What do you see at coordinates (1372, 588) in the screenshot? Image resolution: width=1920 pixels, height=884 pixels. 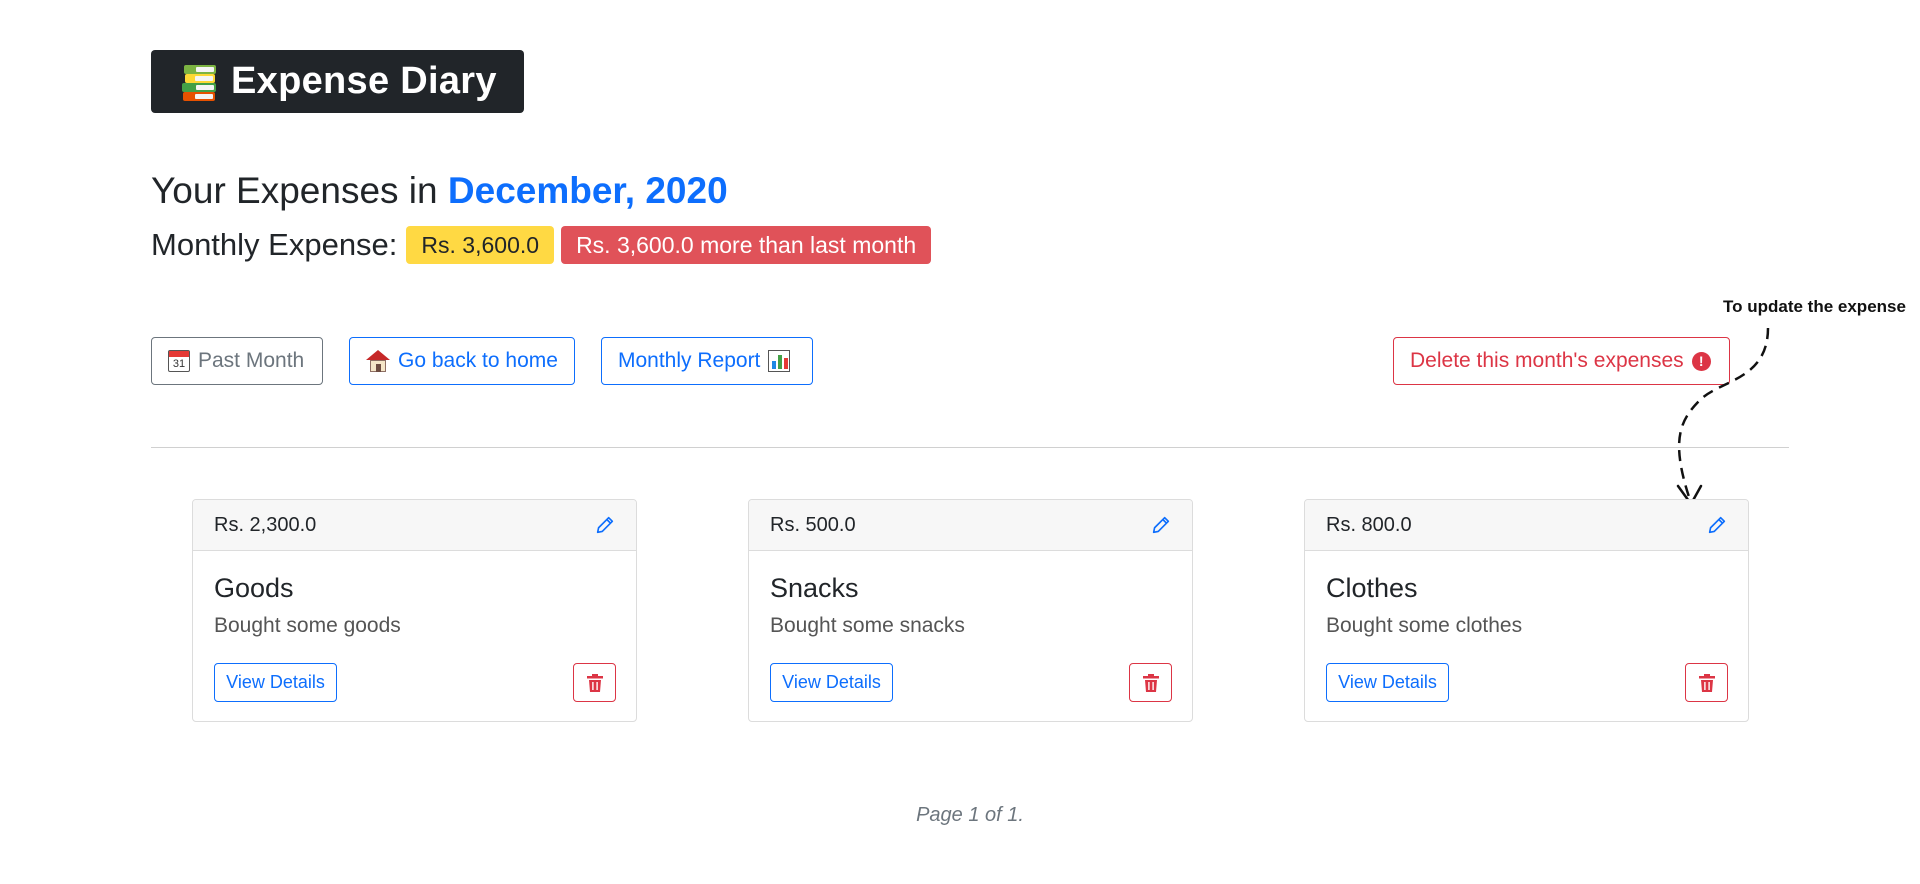 I see `card-title: Clothes` at bounding box center [1372, 588].